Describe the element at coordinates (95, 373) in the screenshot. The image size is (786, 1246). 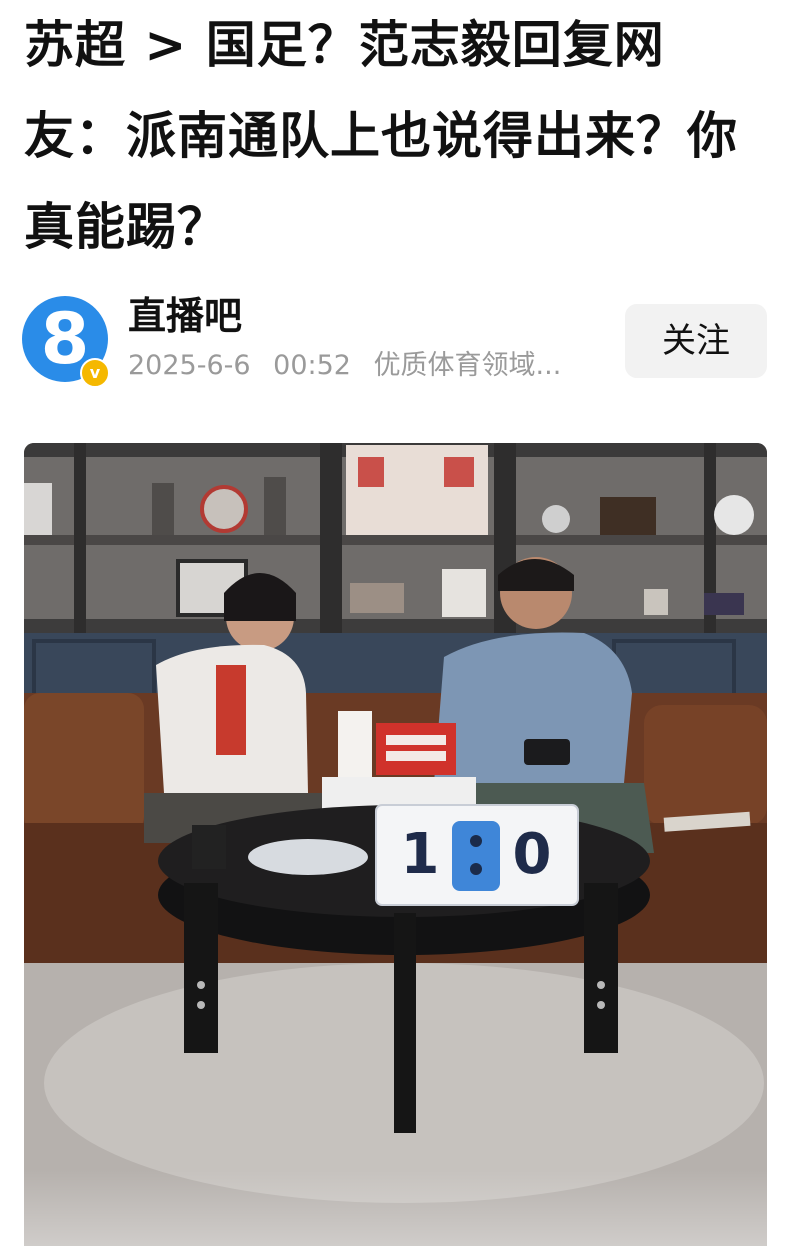
I see `verified-badge-icon: v` at that location.